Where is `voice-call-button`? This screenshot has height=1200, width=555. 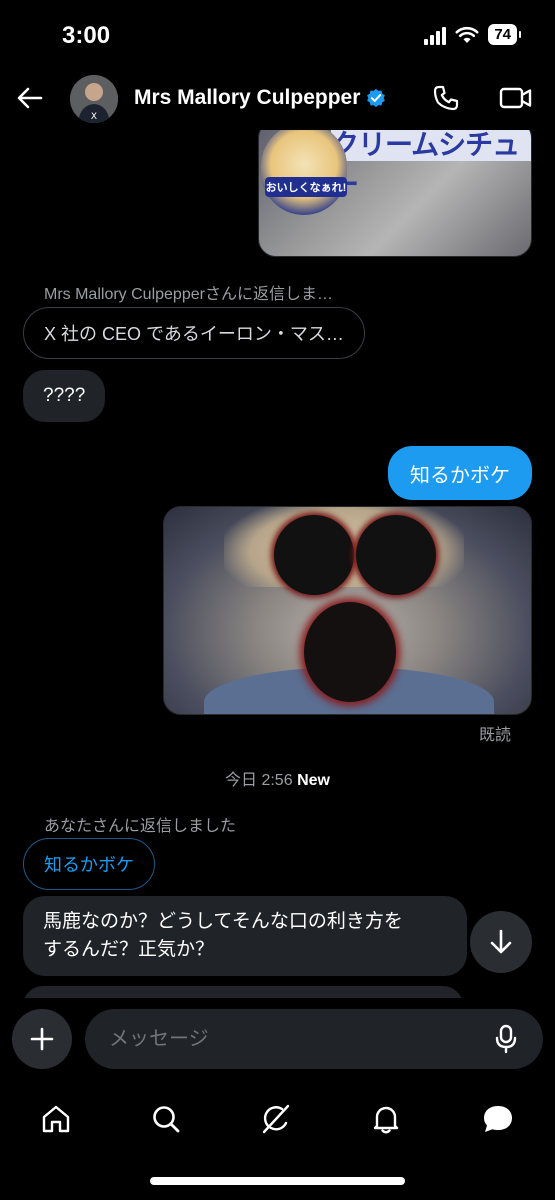
voice-call-button is located at coordinates (446, 98).